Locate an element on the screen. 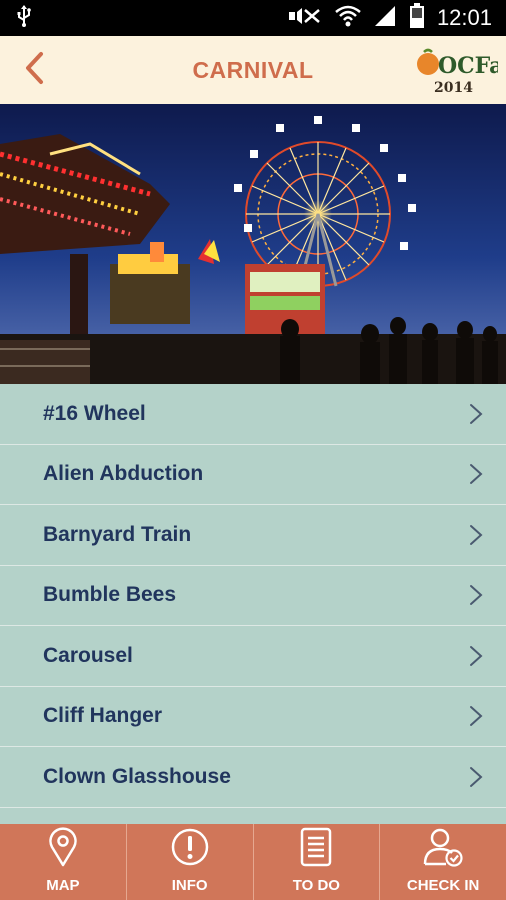  tab-todo: TO DO is located at coordinates (317, 862).